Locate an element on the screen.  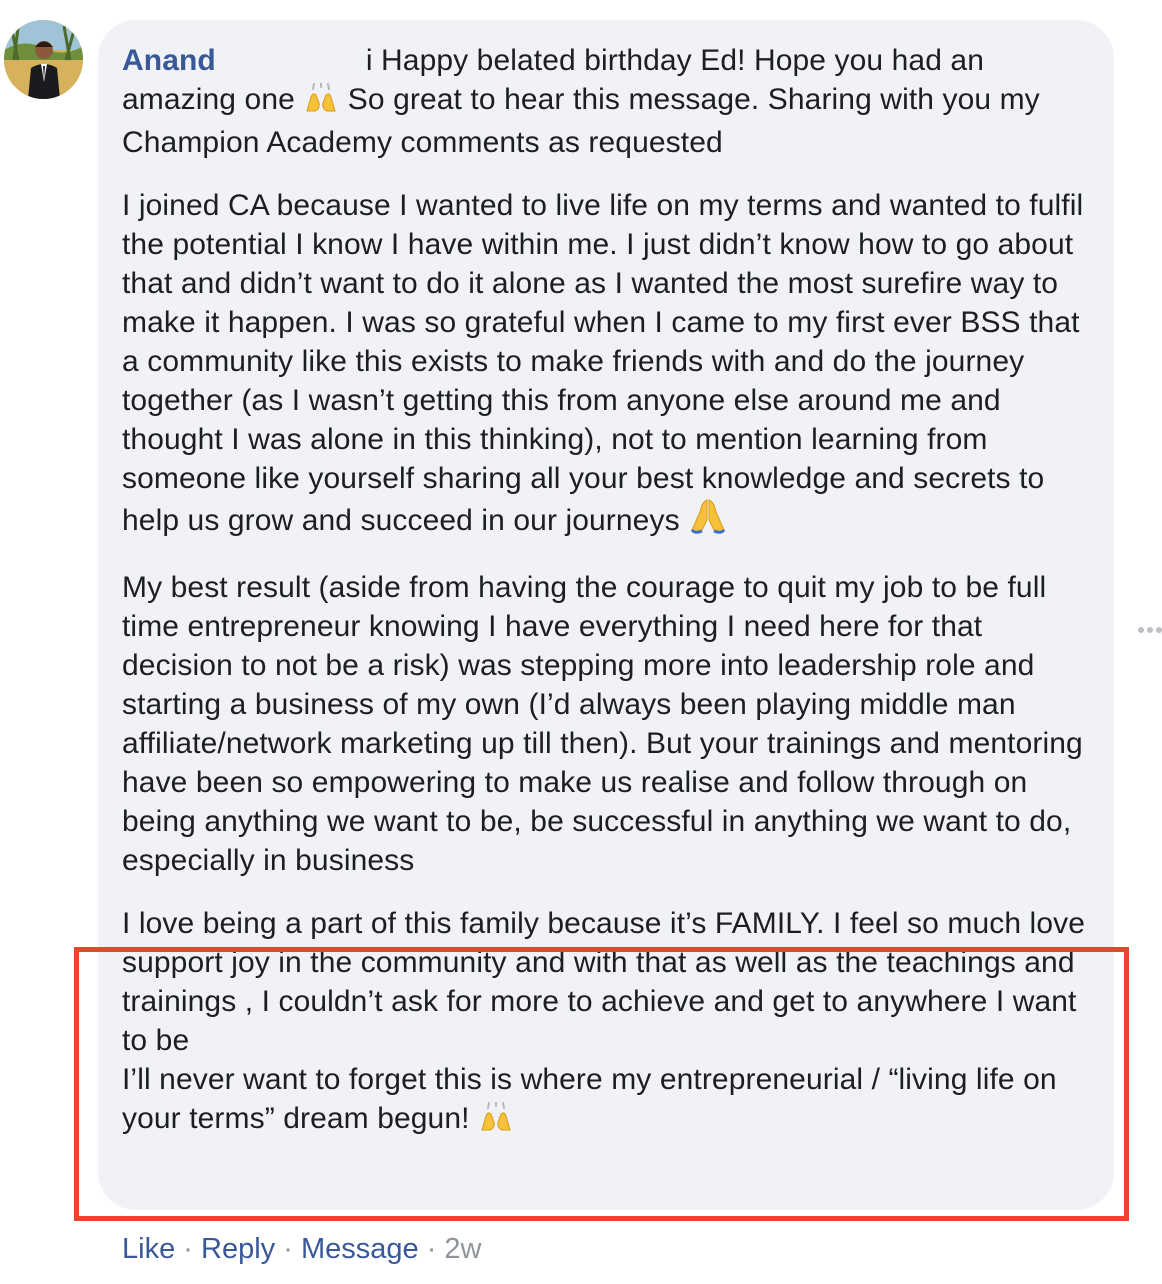
comment-actions: Like · Reply · Message · 2w is located at coordinates (302, 1249).